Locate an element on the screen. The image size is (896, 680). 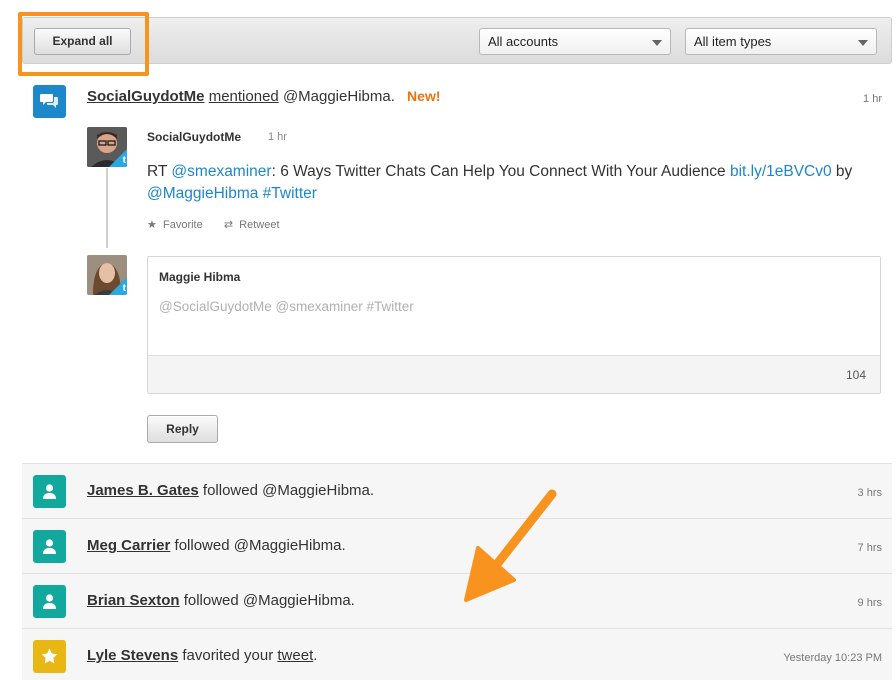
mention-user-link: SocialGuydotMe is located at coordinates (146, 96).